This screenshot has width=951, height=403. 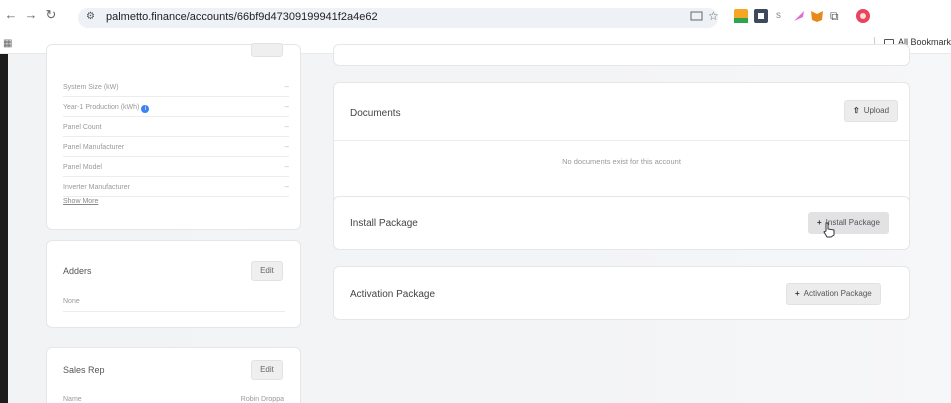 I want to click on sales-rep-card: Sales Rep Edit Name Robin Droppa, so click(x=173, y=375).